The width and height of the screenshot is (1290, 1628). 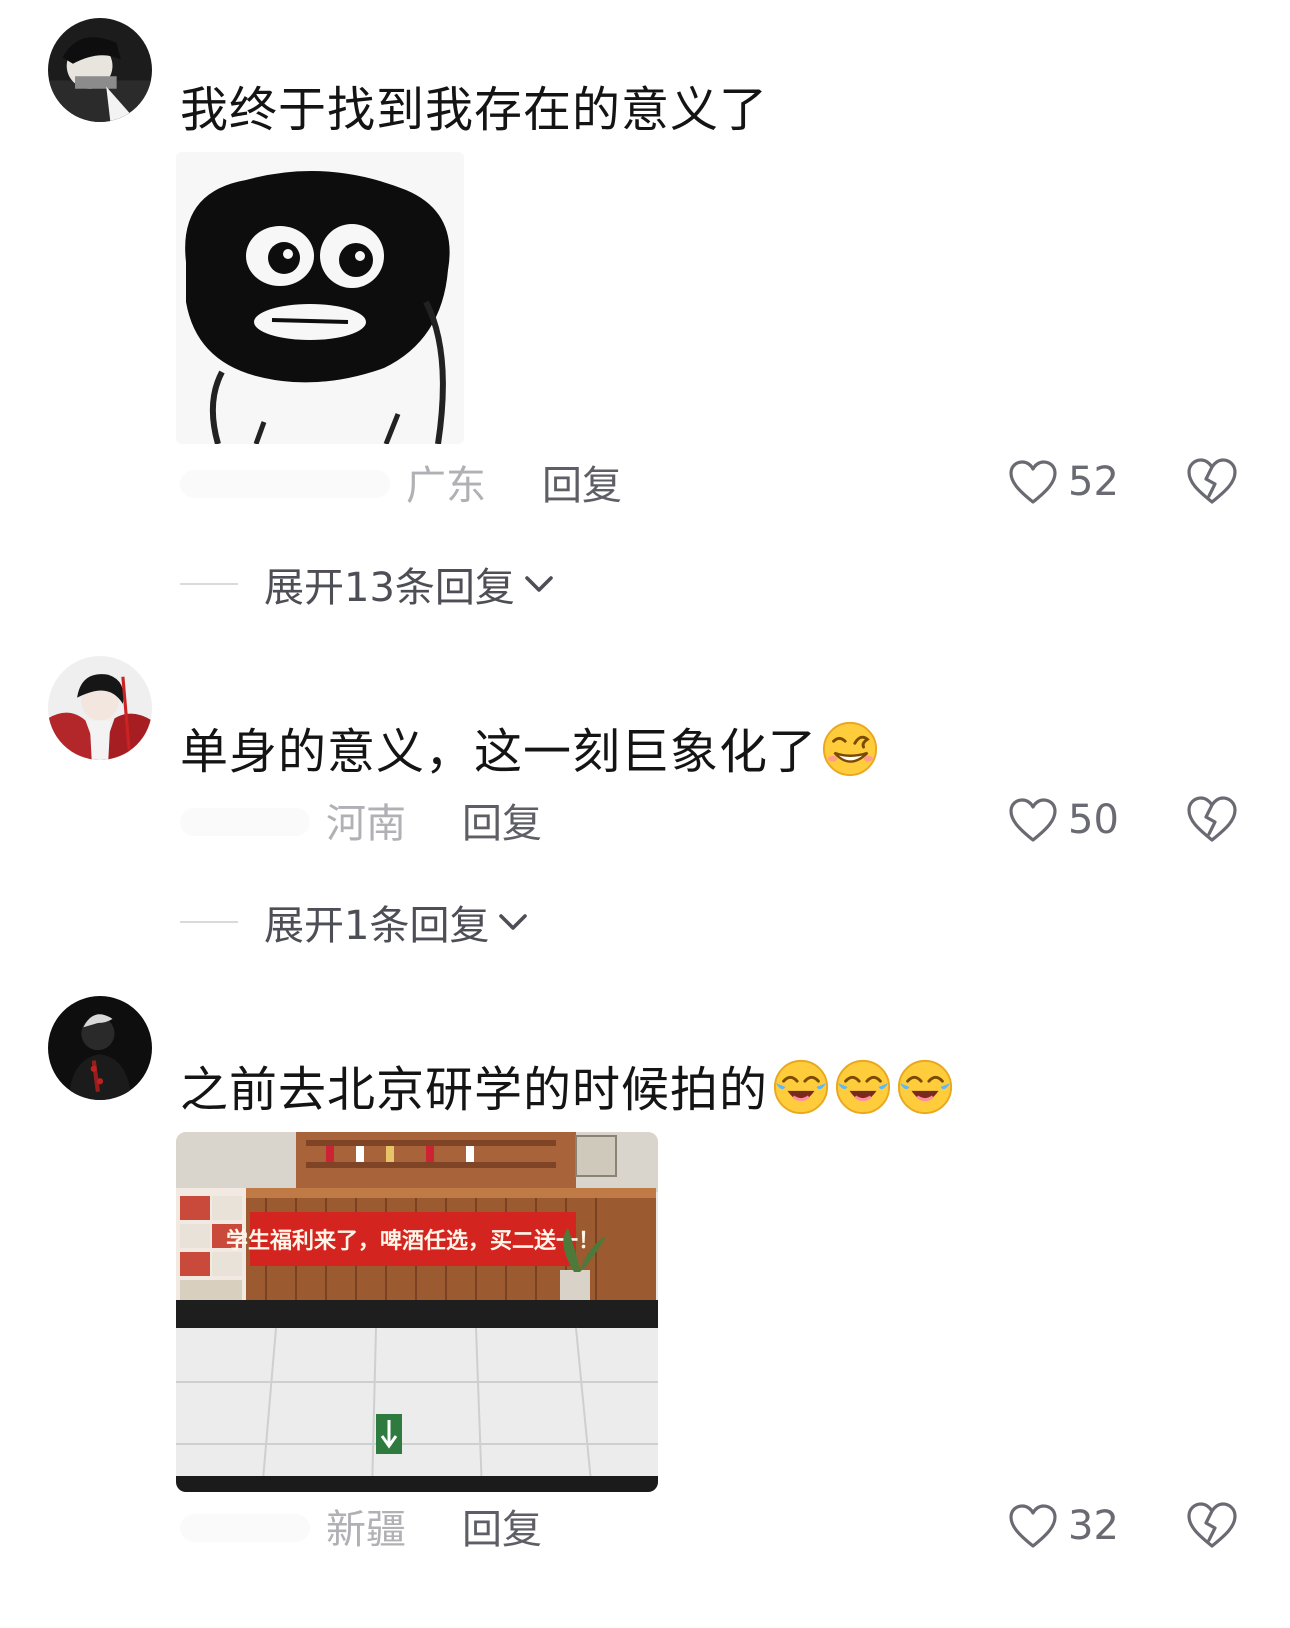 I want to click on comment-text: 我终于找到我存在的意义了, so click(x=474, y=110).